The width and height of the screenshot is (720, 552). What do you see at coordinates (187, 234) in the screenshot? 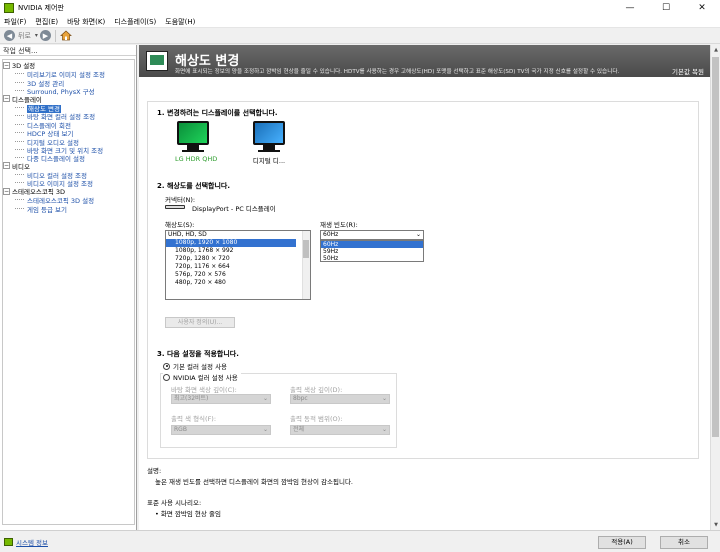
I see `resolution-group-header: UHD, HD, SD` at bounding box center [187, 234].